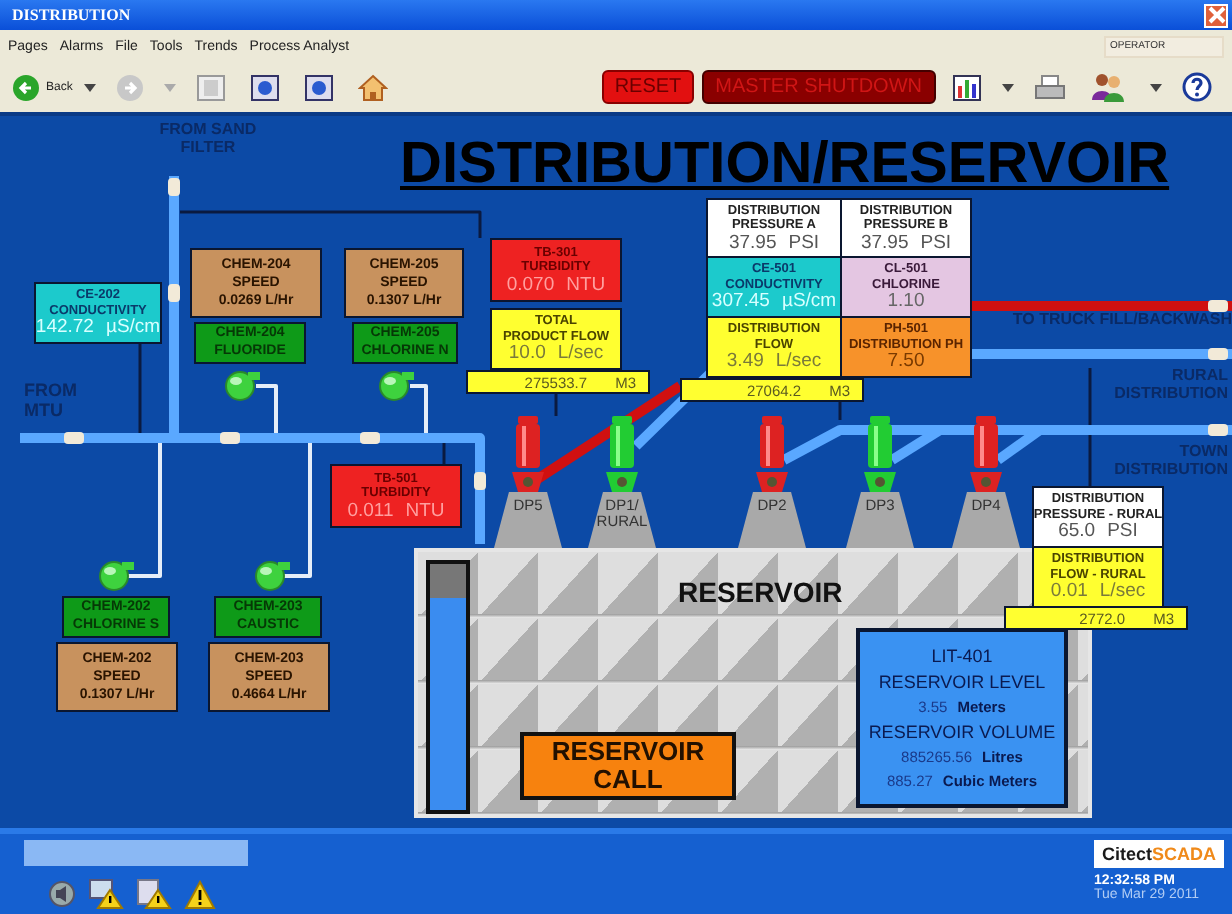  Describe the element at coordinates (1121, 319) in the screenshot. I see `flow-label: TO TRUCK FILL/BACKWASH` at that location.